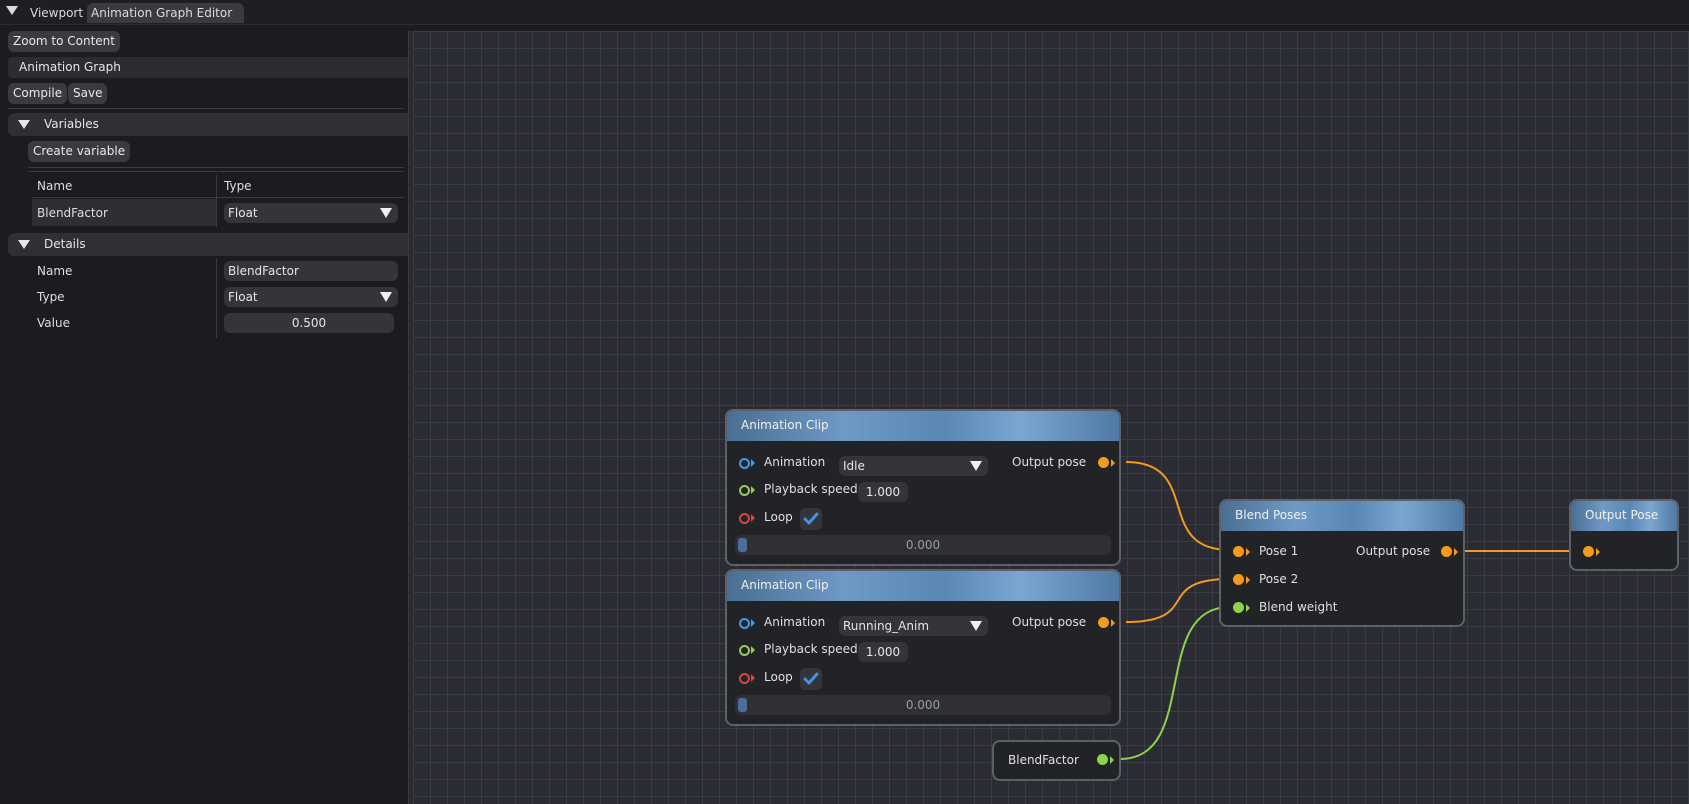  I want to click on pose2-label: Pose 2, so click(1279, 579).